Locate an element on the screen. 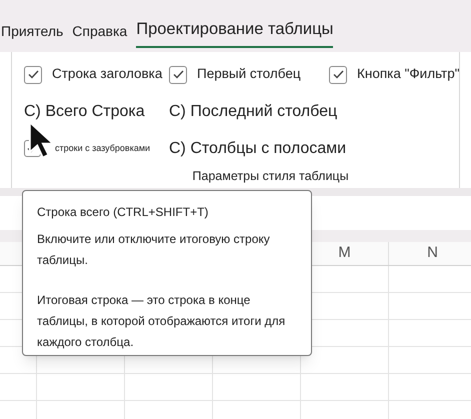  ribbon-tab: Приятель is located at coordinates (32, 34).